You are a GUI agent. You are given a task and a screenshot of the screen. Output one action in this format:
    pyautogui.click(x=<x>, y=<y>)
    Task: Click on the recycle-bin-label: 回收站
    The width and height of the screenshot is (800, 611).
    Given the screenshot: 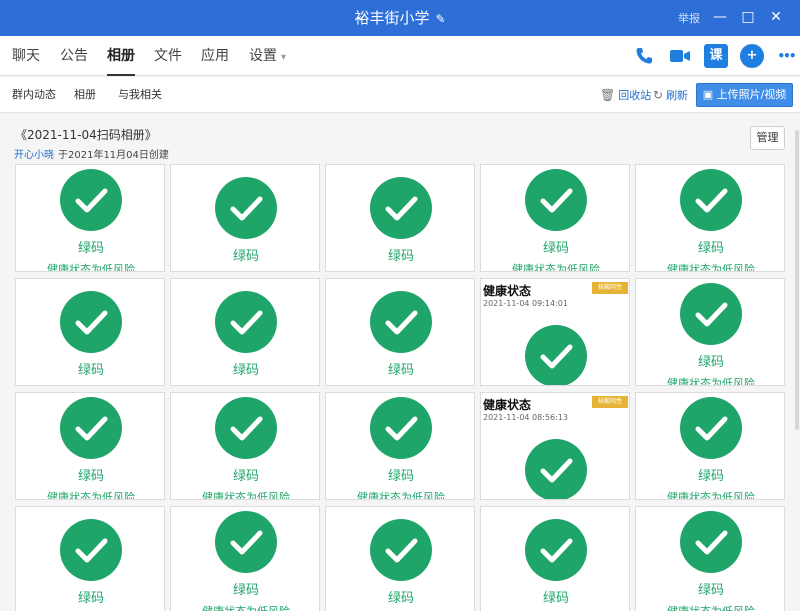 What is the action you would take?
    pyautogui.click(x=635, y=95)
    